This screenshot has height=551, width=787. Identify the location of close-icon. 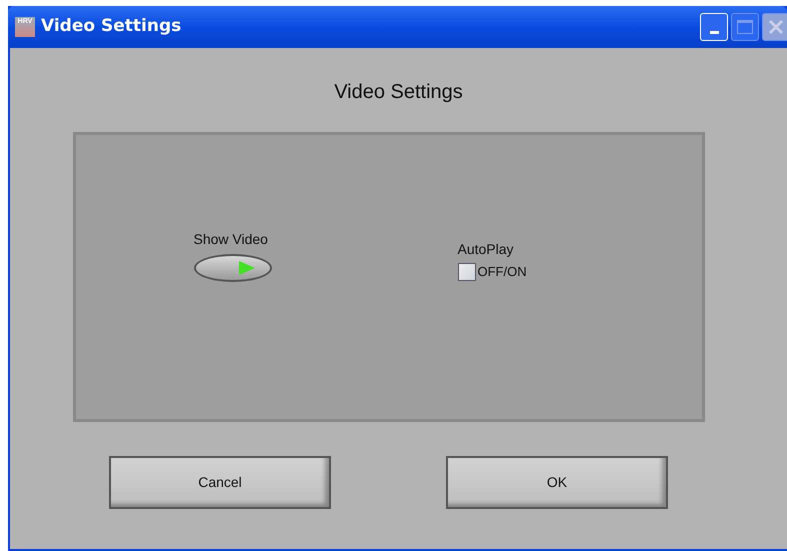
(776, 27).